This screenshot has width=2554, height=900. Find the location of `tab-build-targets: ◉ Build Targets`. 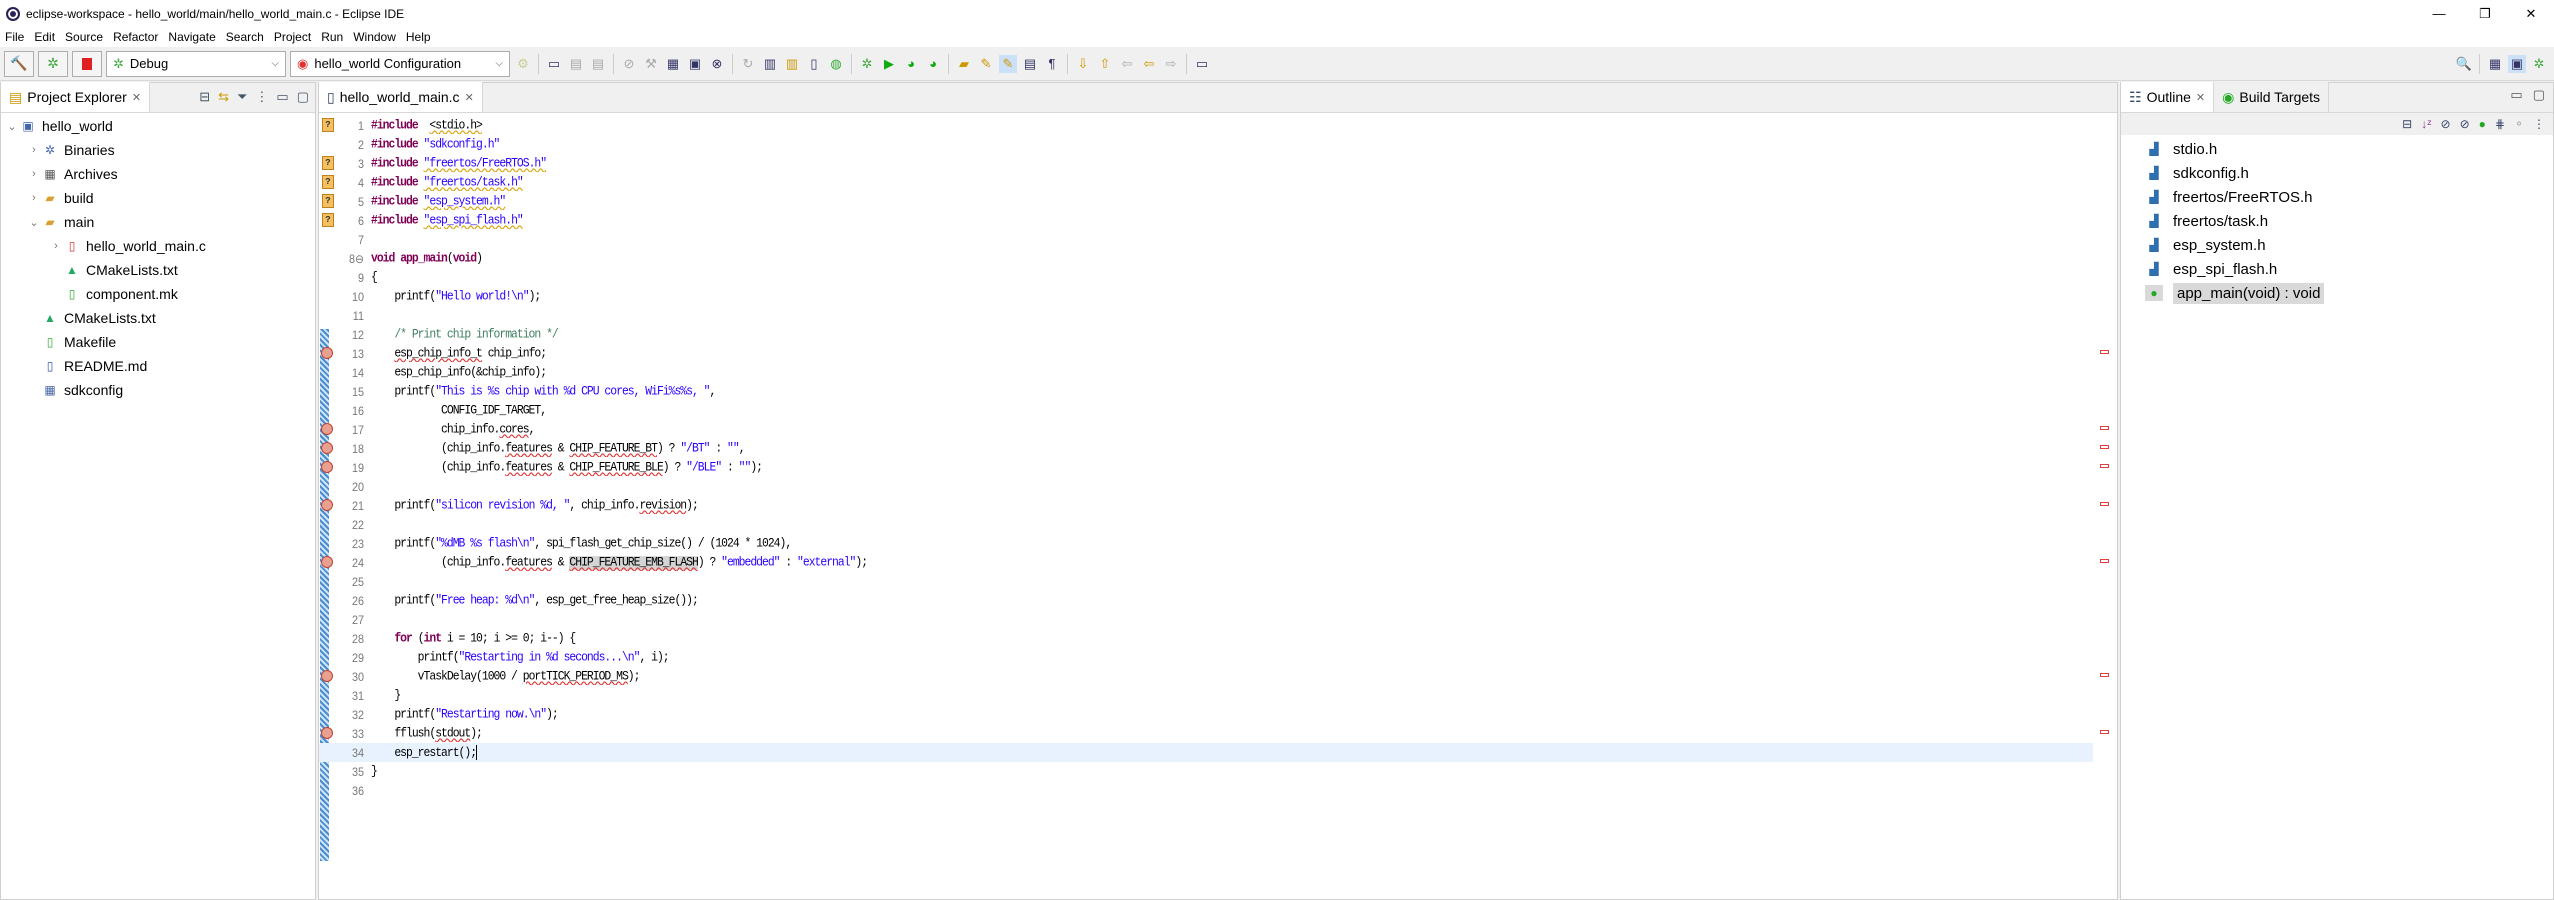

tab-build-targets: ◉ Build Targets is located at coordinates (2272, 97).